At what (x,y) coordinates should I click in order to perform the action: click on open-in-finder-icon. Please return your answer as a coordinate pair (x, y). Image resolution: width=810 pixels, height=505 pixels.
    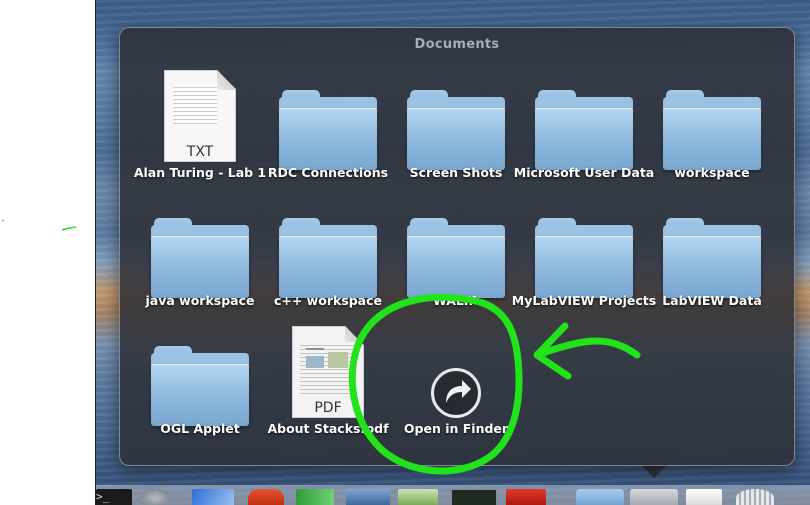
    Looking at the image, I should click on (456, 393).